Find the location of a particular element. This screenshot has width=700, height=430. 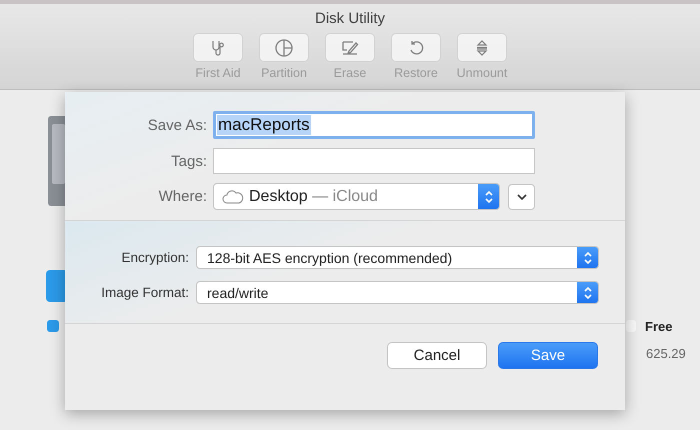

field-label: Tags: is located at coordinates (189, 161).